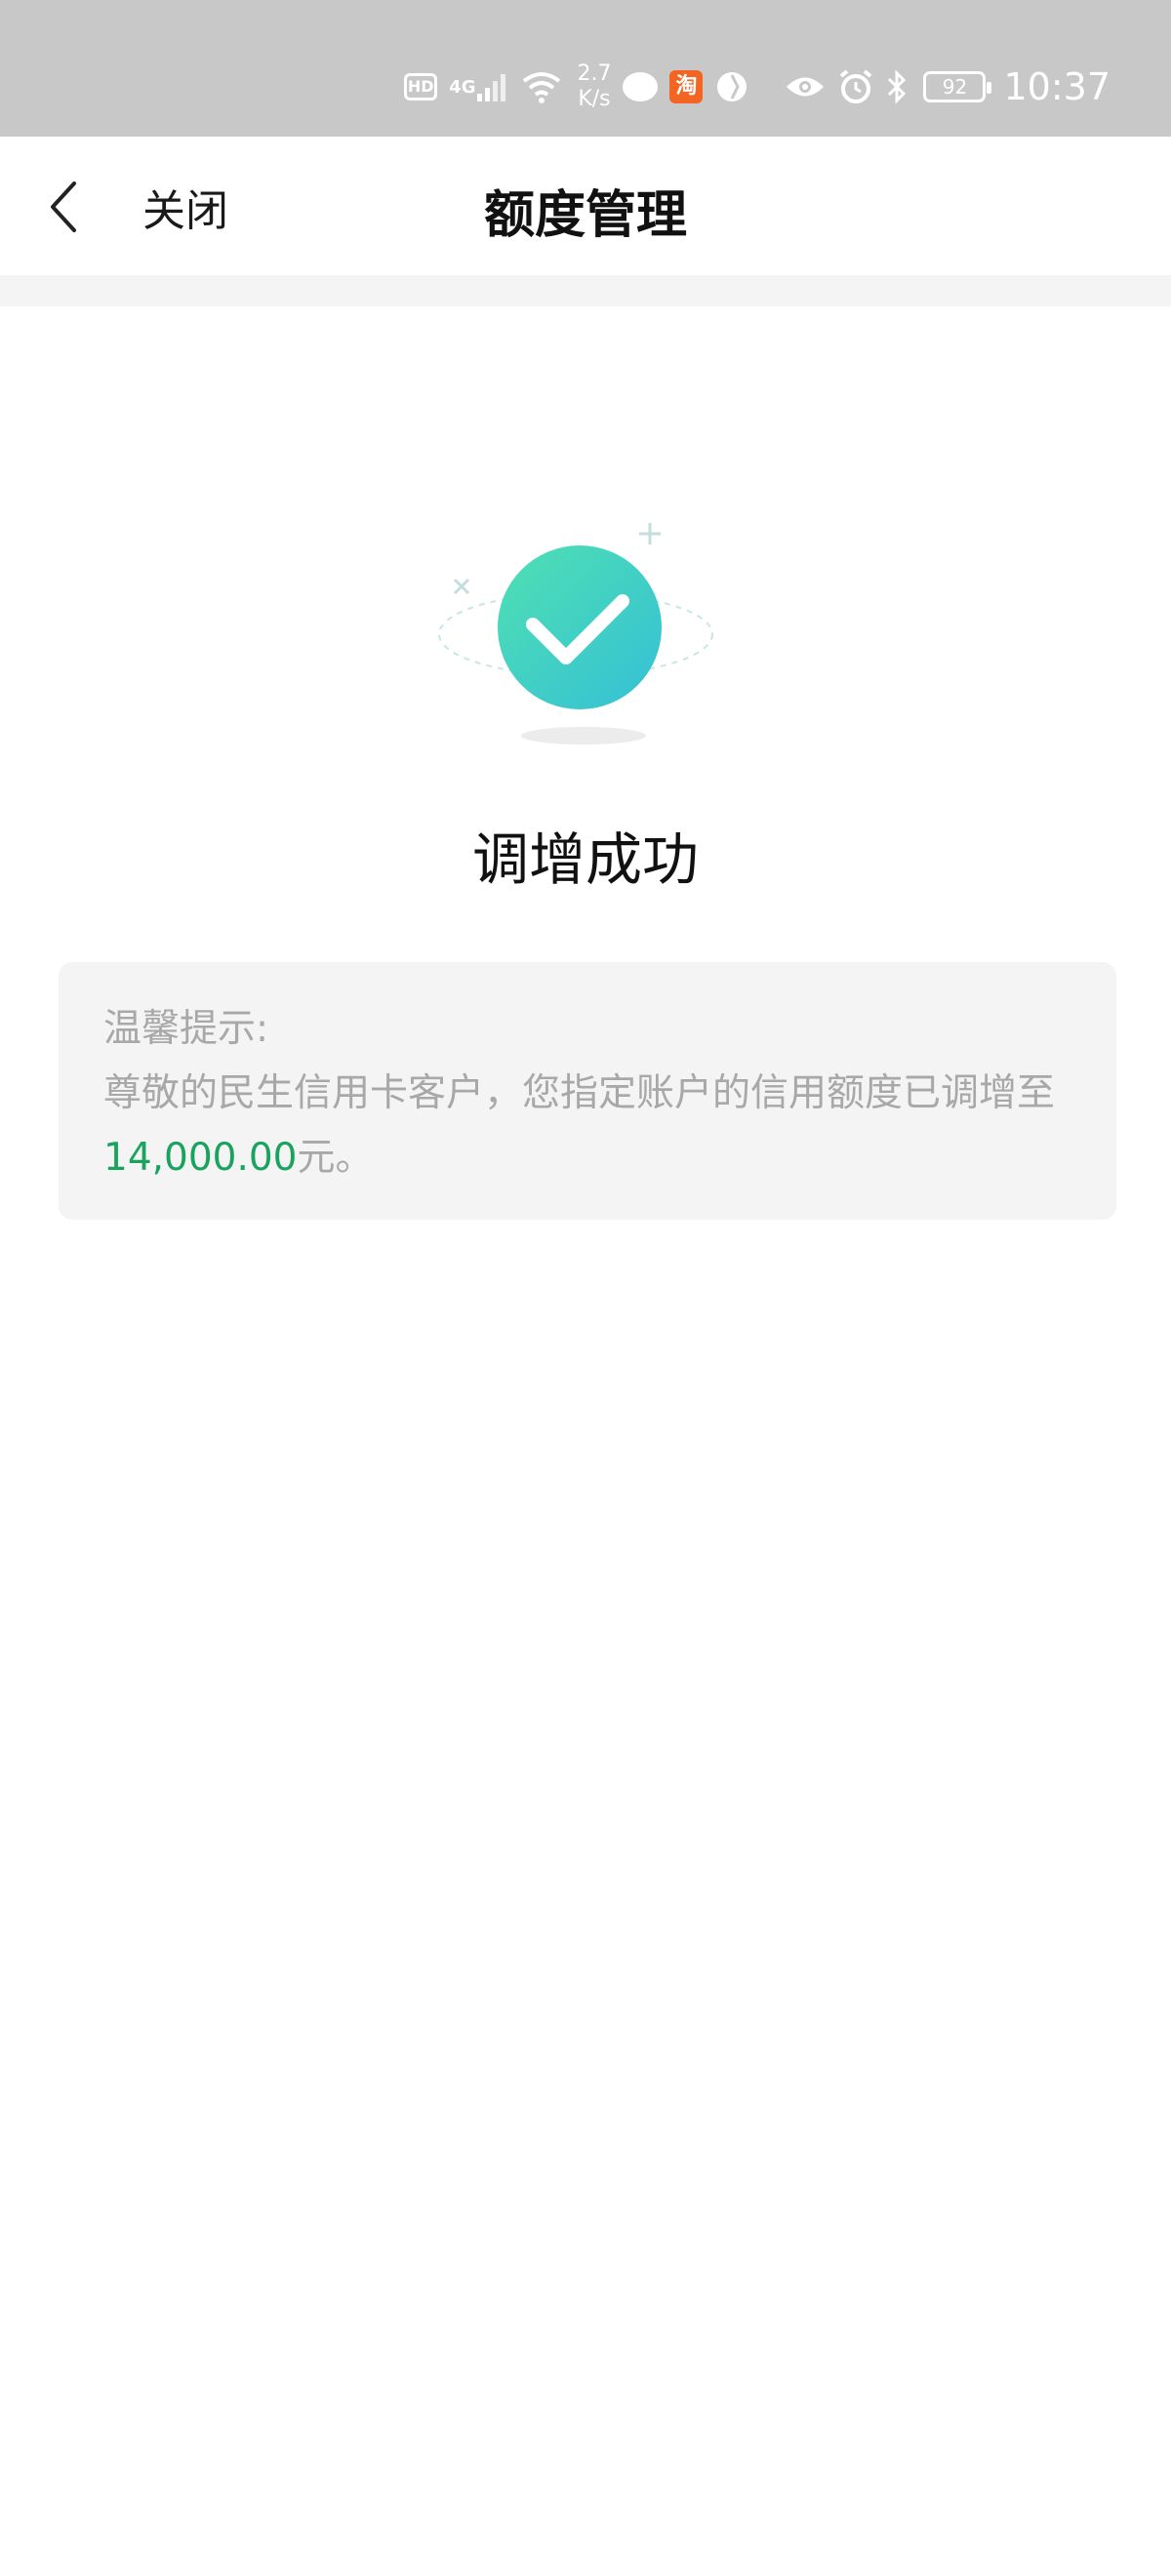 The image size is (1171, 2576). I want to click on tip-message-suffix: 元。, so click(335, 1158).